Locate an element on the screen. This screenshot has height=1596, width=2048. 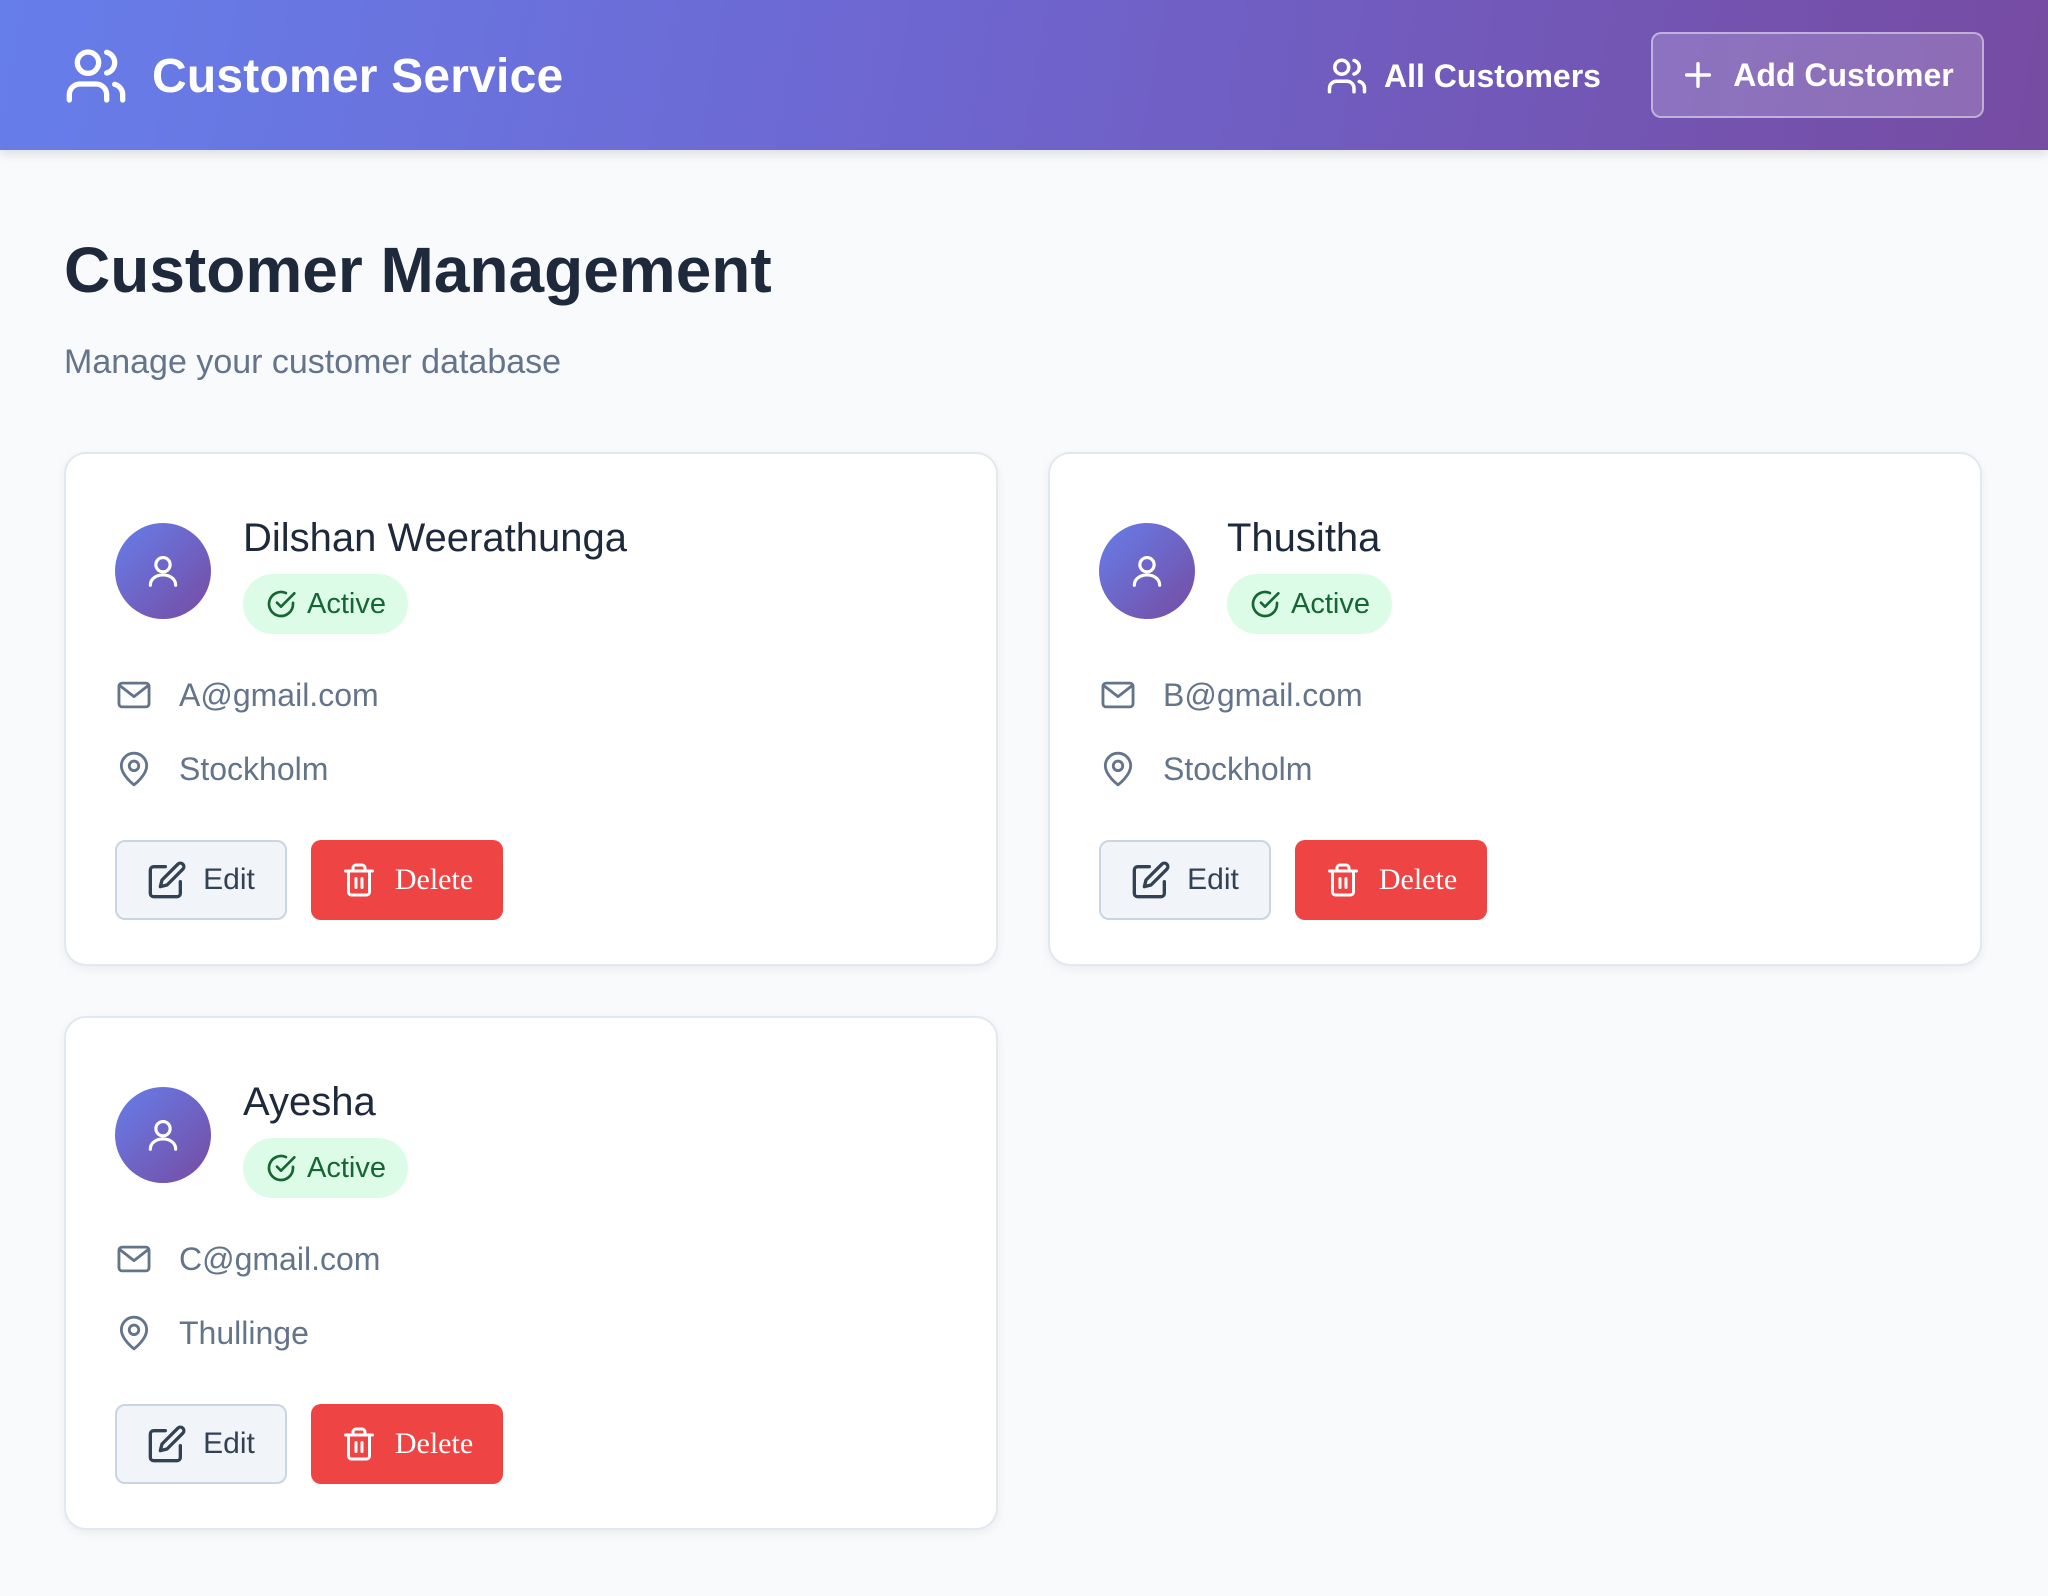
add-customer-button: Add Customer is located at coordinates (1817, 75).